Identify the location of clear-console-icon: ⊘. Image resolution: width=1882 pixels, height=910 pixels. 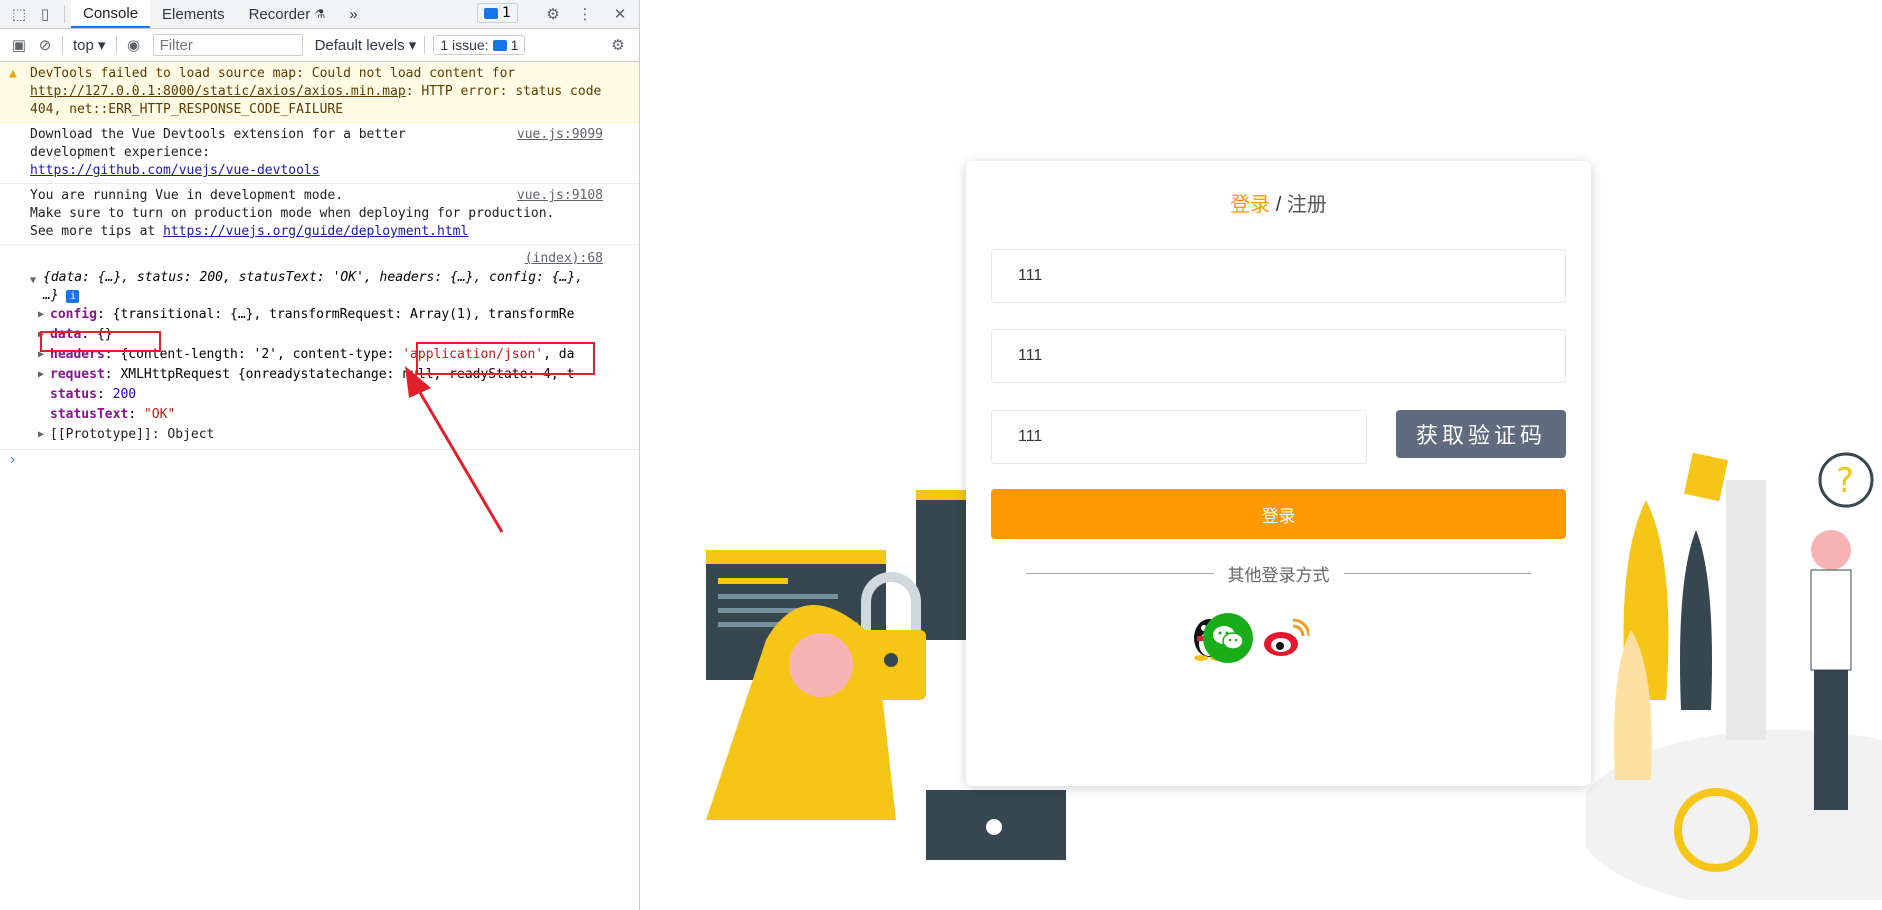
(45, 45).